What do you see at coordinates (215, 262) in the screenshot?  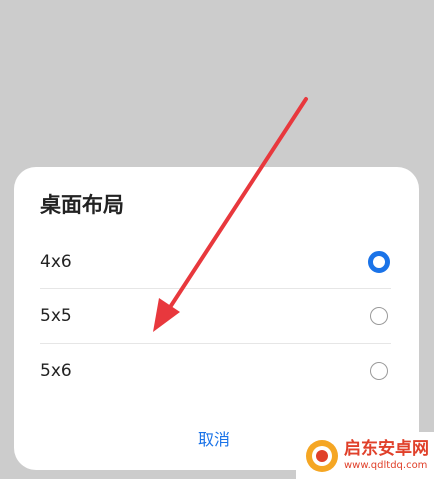 I see `option-4x6: 4x6` at bounding box center [215, 262].